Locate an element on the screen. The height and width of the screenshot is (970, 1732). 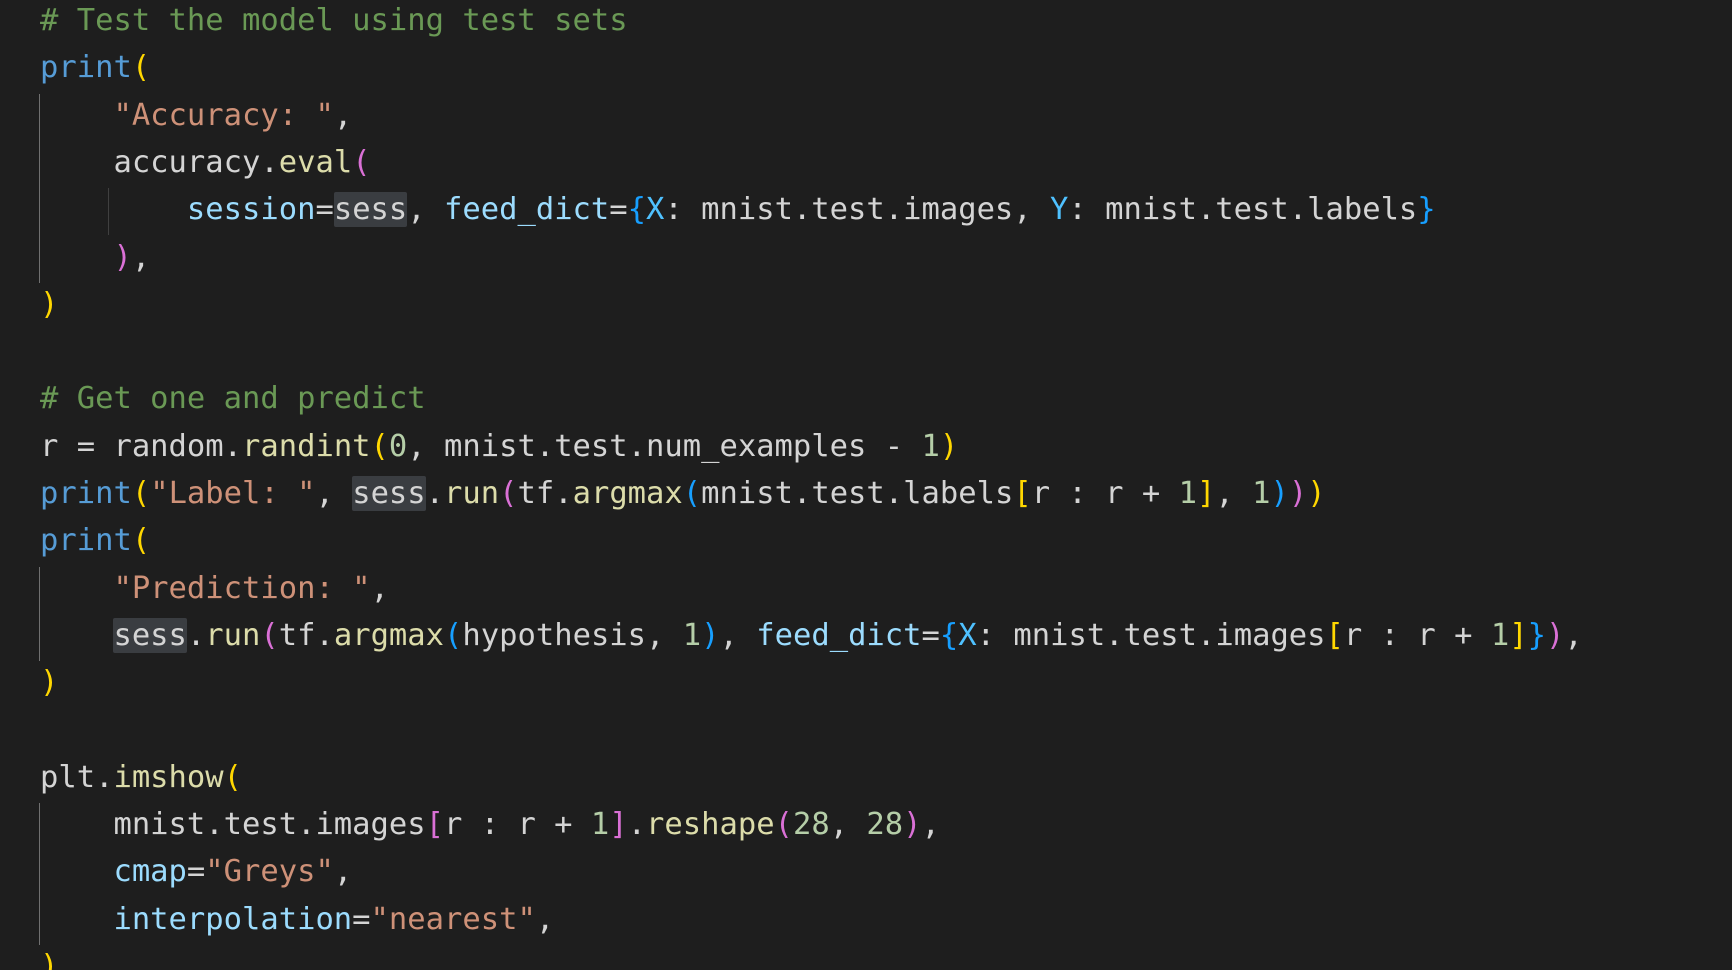
code-line: cmap="Greys", is located at coordinates (196, 871).